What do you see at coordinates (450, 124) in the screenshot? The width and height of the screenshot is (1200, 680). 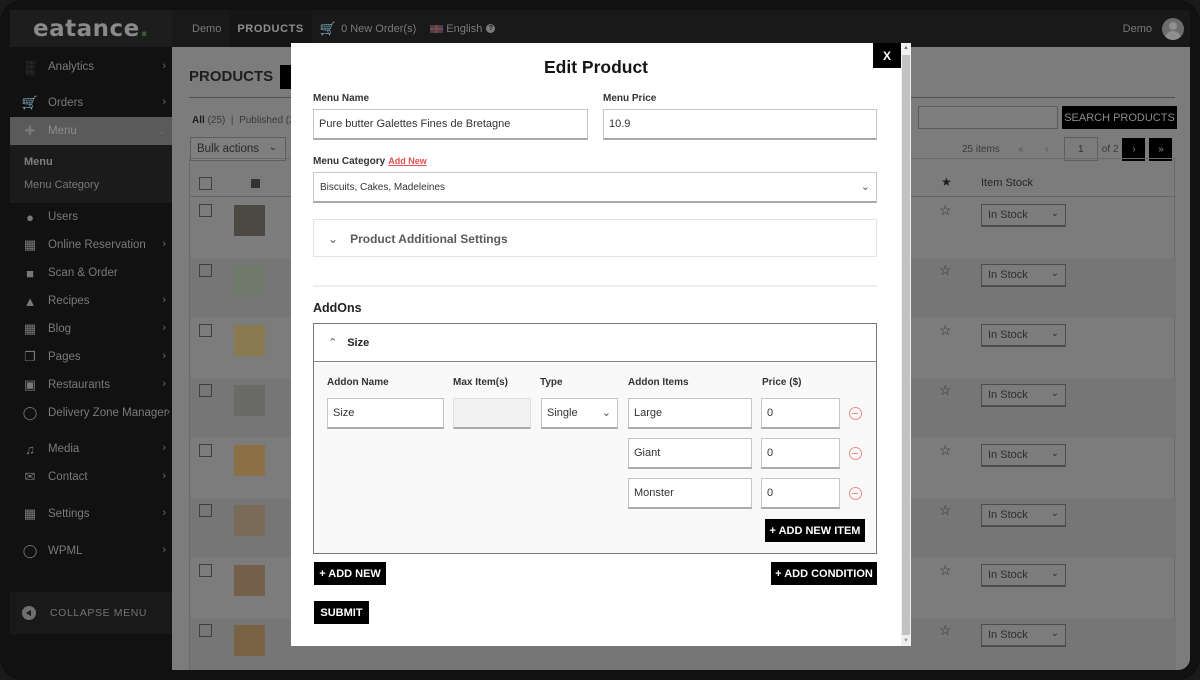 I see `menu-name-input: Pure butter Galettes Fines de Bretagne` at bounding box center [450, 124].